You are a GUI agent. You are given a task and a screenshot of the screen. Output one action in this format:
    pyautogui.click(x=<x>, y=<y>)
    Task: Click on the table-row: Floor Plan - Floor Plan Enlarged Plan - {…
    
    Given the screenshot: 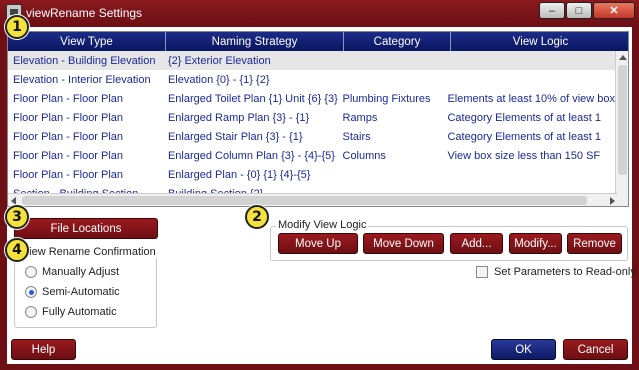 What is the action you would take?
    pyautogui.click(x=313, y=174)
    